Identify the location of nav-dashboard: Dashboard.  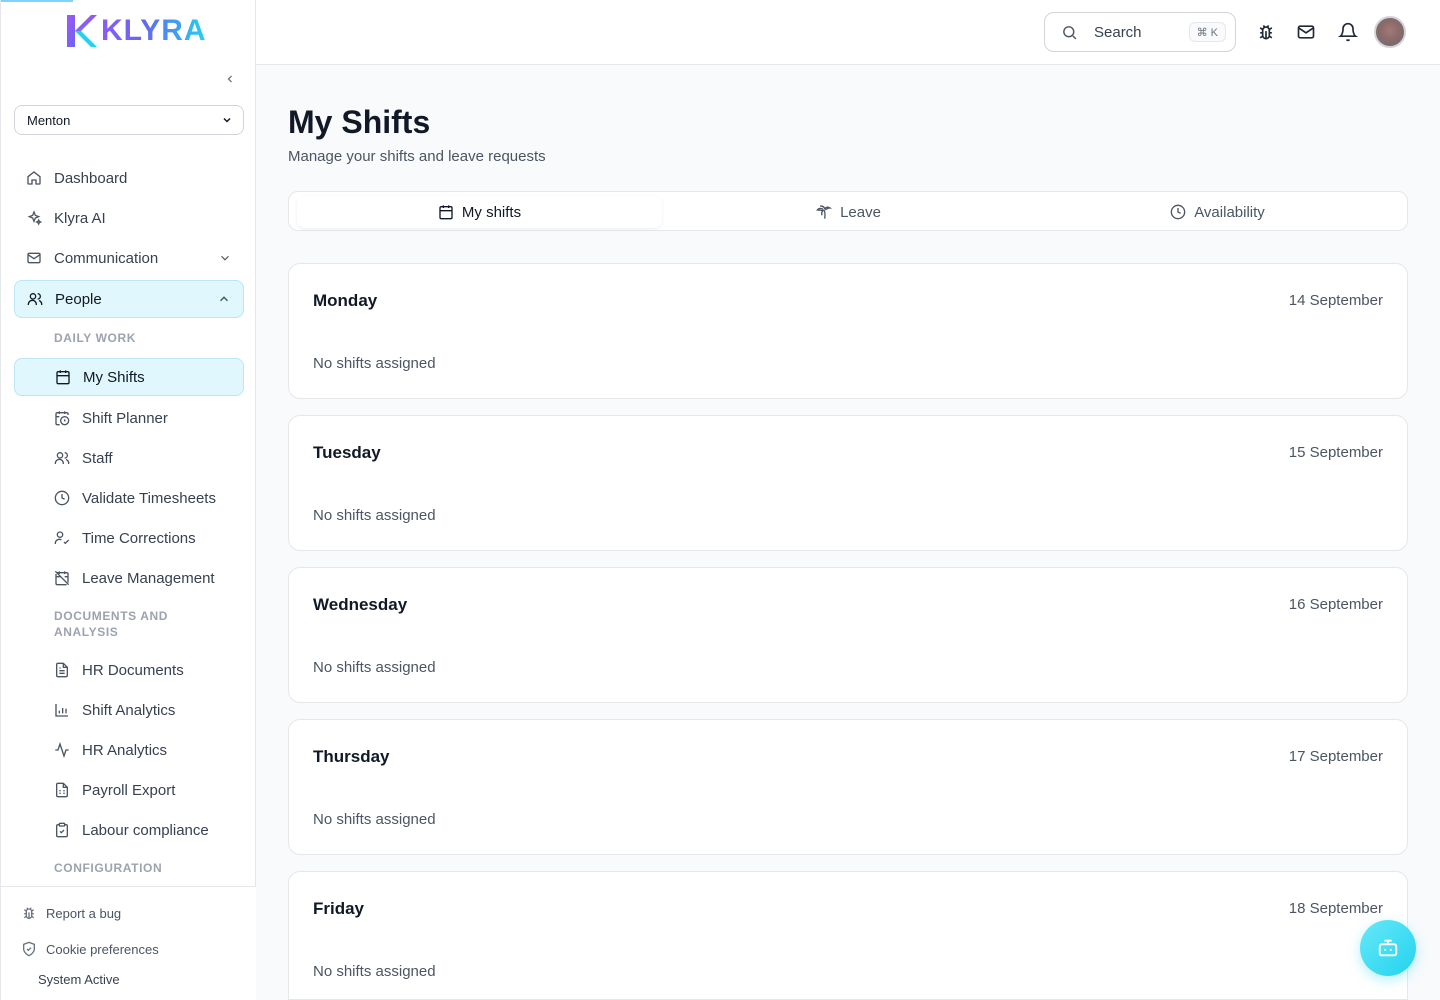
(129, 178).